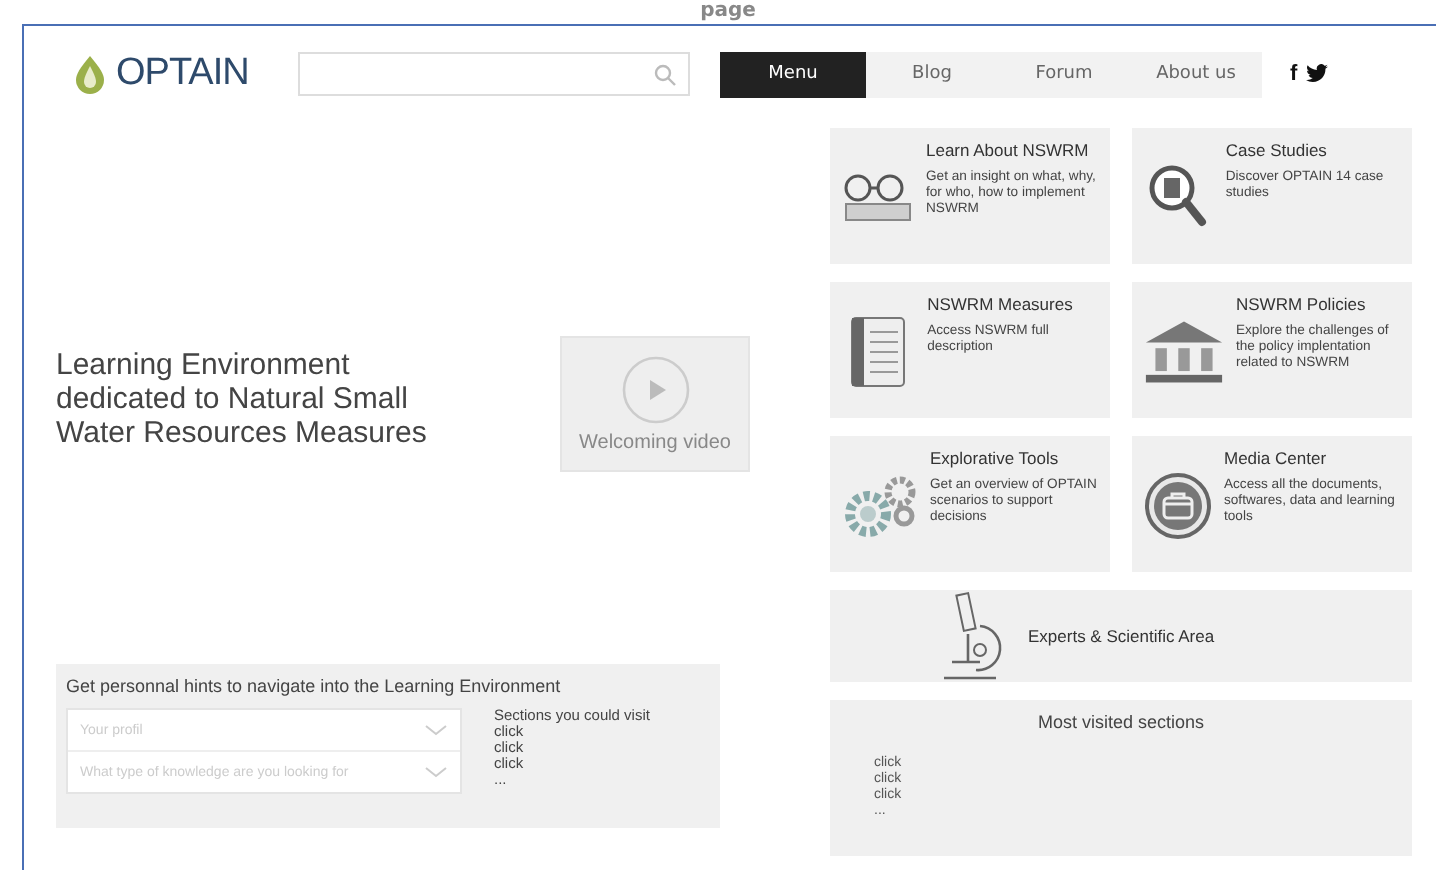  I want to click on nav-tab: Forum, so click(1064, 74).